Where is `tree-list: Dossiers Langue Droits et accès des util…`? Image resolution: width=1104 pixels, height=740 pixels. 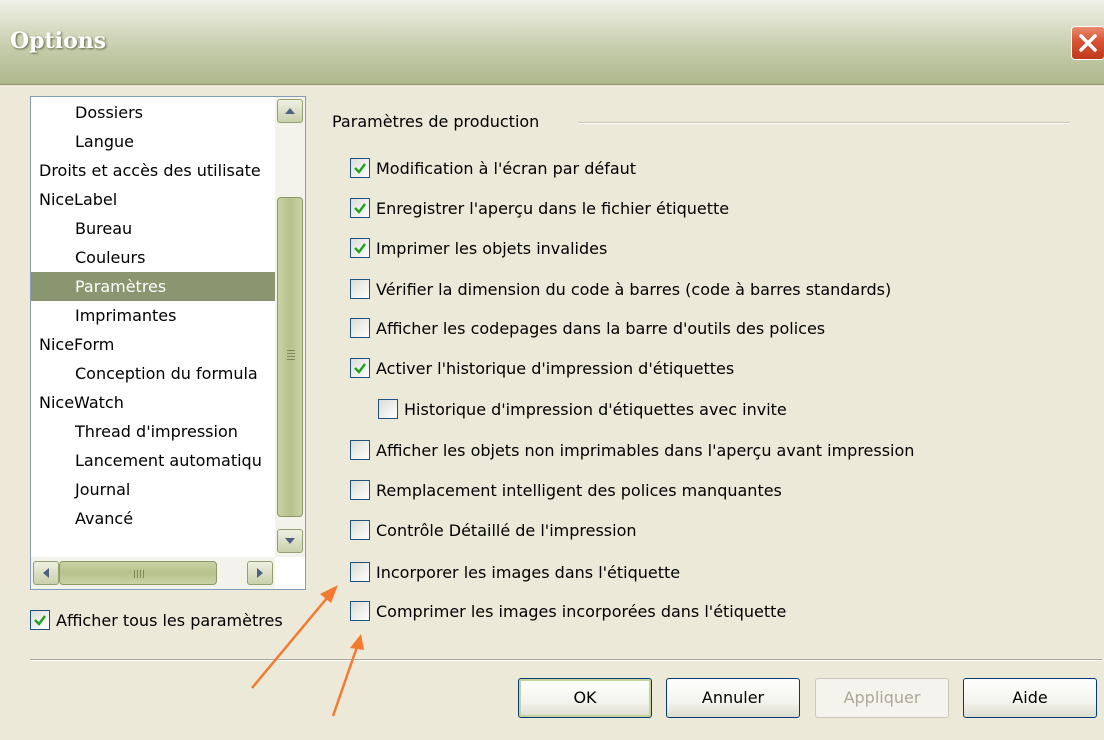
tree-list: Dossiers Langue Droits et accès des util… is located at coordinates (153, 327).